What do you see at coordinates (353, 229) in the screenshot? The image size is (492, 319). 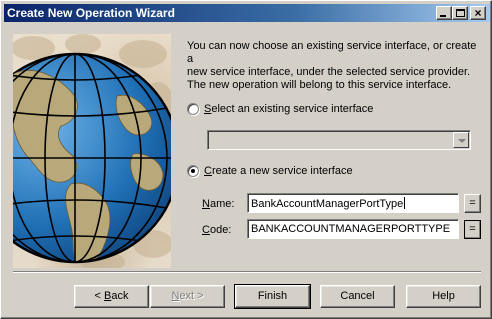 I see `code-field: BANKACCOUNTMANAGERPORTTYPE` at bounding box center [353, 229].